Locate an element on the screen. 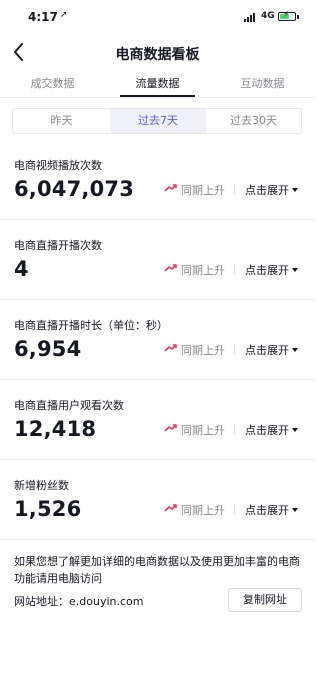 The width and height of the screenshot is (320, 680). metric-label: 电商直播开播次数 is located at coordinates (58, 245).